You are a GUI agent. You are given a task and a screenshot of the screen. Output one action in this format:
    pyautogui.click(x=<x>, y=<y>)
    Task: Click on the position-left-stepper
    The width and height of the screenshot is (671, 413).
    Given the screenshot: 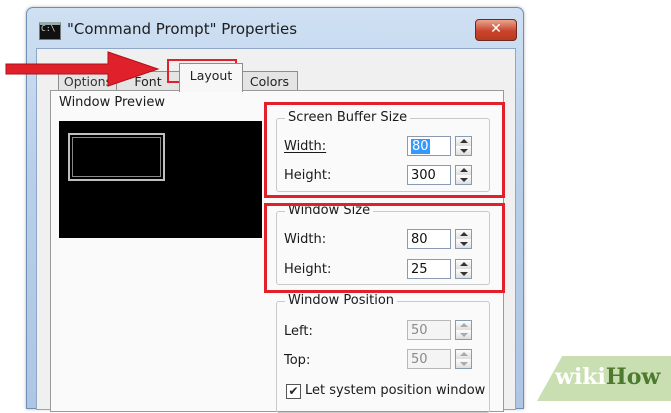 What is the action you would take?
    pyautogui.click(x=463, y=330)
    